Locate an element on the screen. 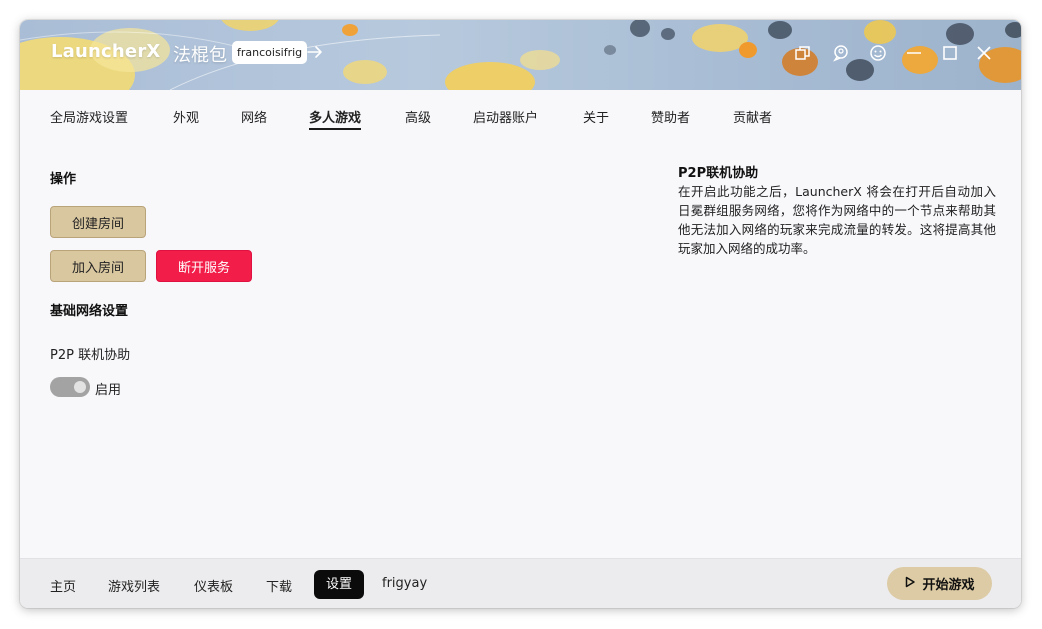 The height and width of the screenshot is (629, 1042). tab-about: 关于 is located at coordinates (596, 116).